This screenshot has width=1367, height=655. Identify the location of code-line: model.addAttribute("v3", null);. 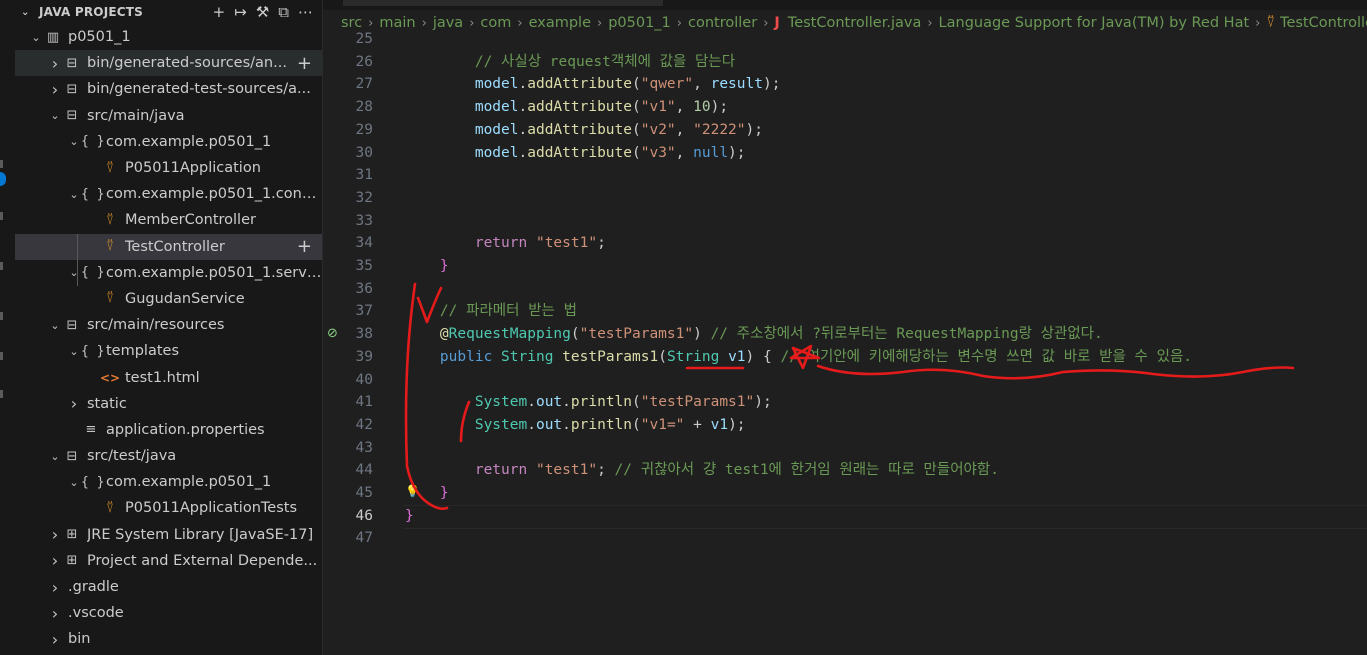
(575, 153).